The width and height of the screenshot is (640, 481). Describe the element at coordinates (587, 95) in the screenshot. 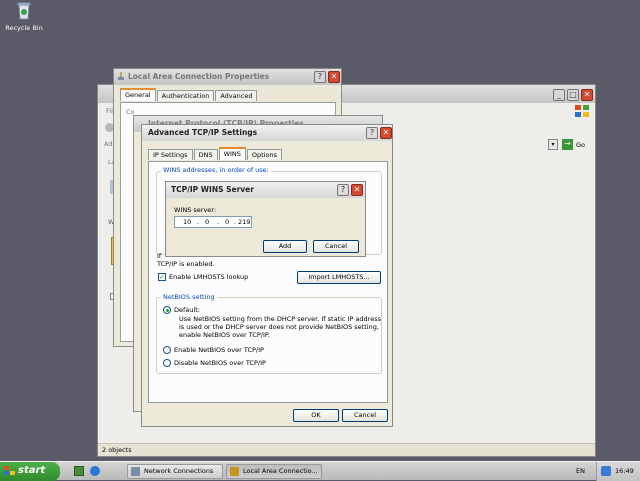

I see `explorer-close-button: ✕` at that location.